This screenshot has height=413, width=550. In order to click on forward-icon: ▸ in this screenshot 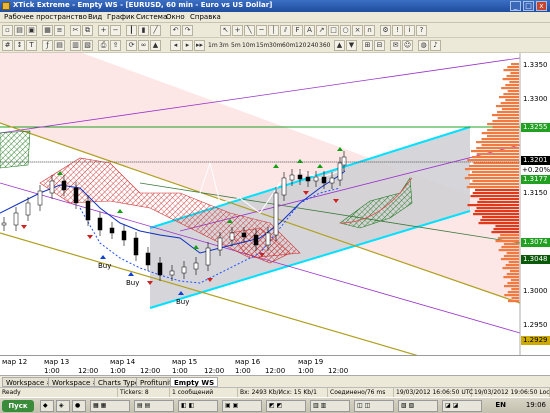, I will do `click(187, 45)`.